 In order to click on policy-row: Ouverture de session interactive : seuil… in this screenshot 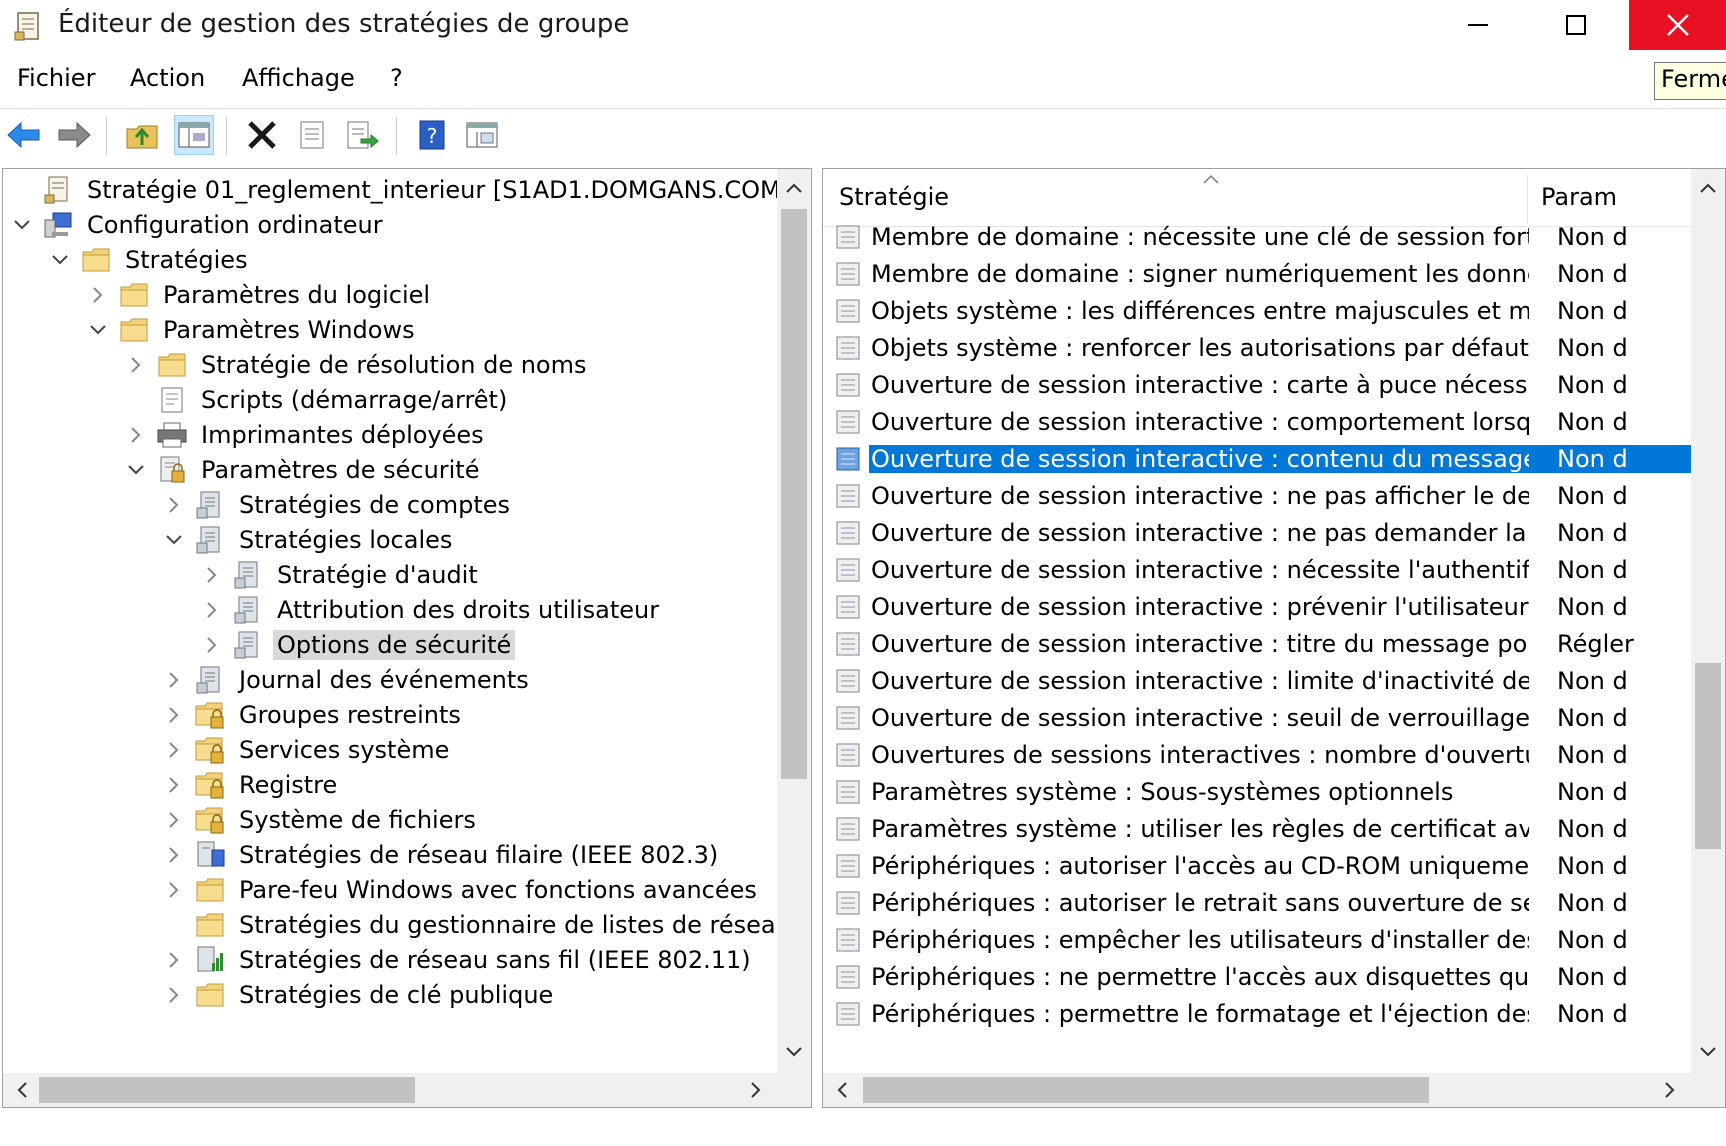, I will do `click(1263, 717)`.